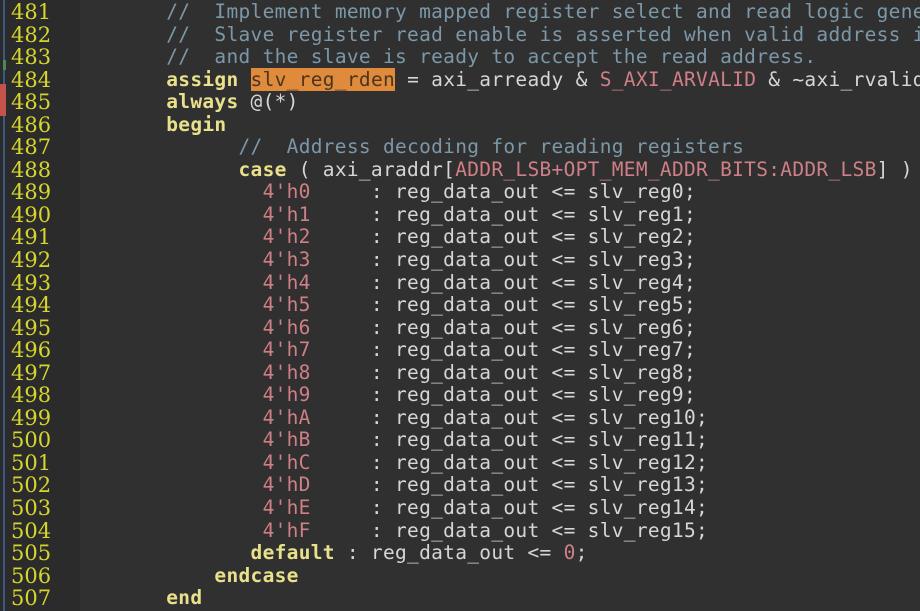  I want to click on code-token: case, so click(262, 169).